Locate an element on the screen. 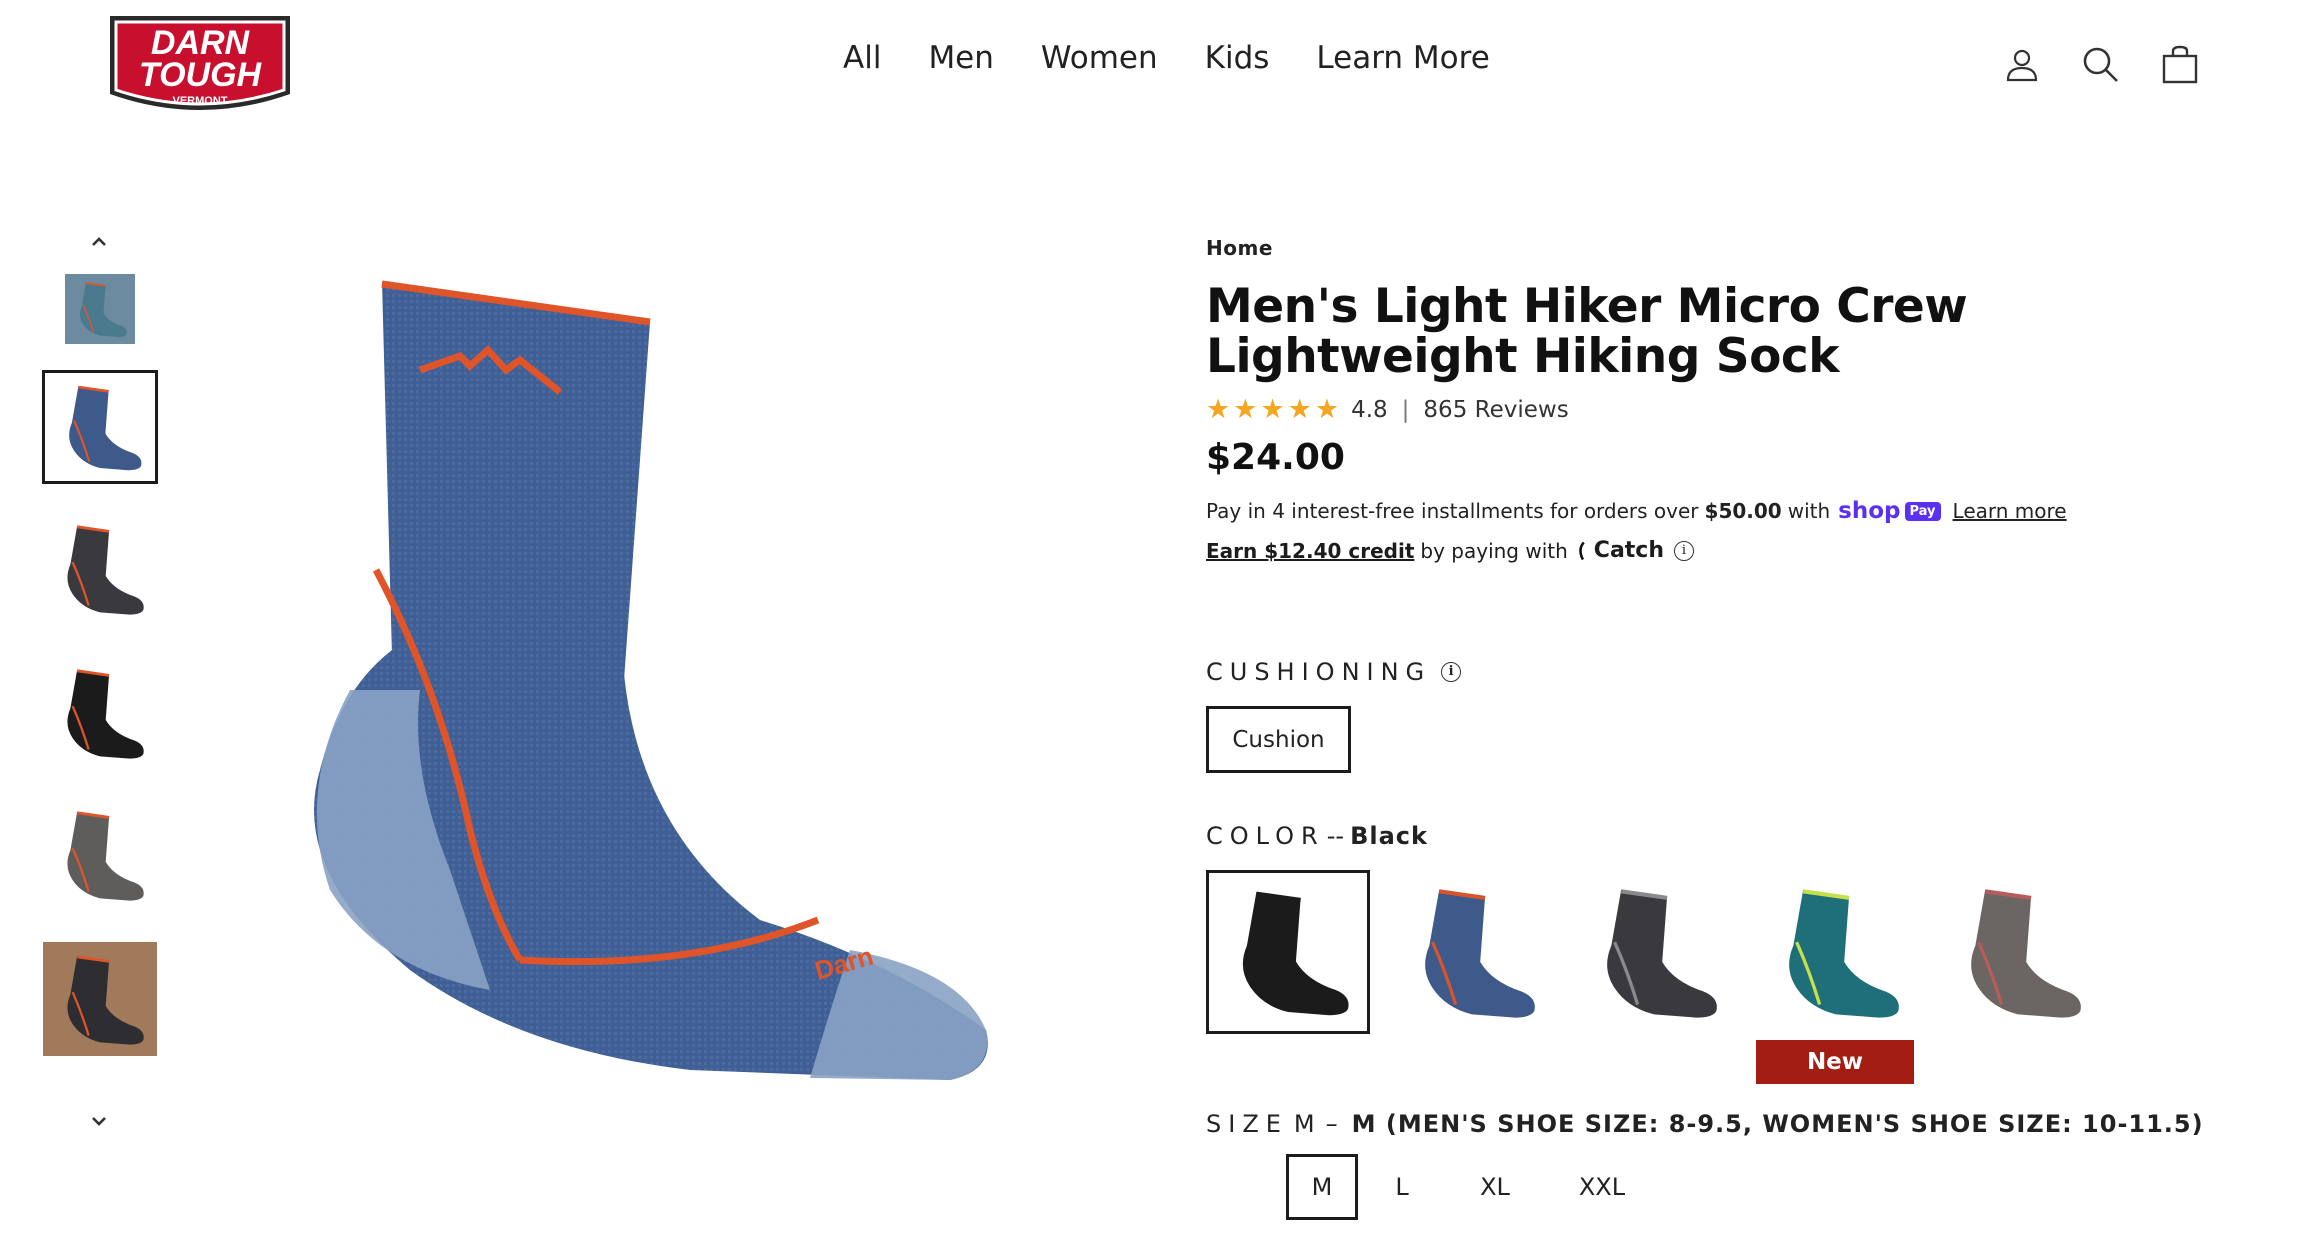  color-label: COLOR -- Black is located at coordinates (1726, 836).